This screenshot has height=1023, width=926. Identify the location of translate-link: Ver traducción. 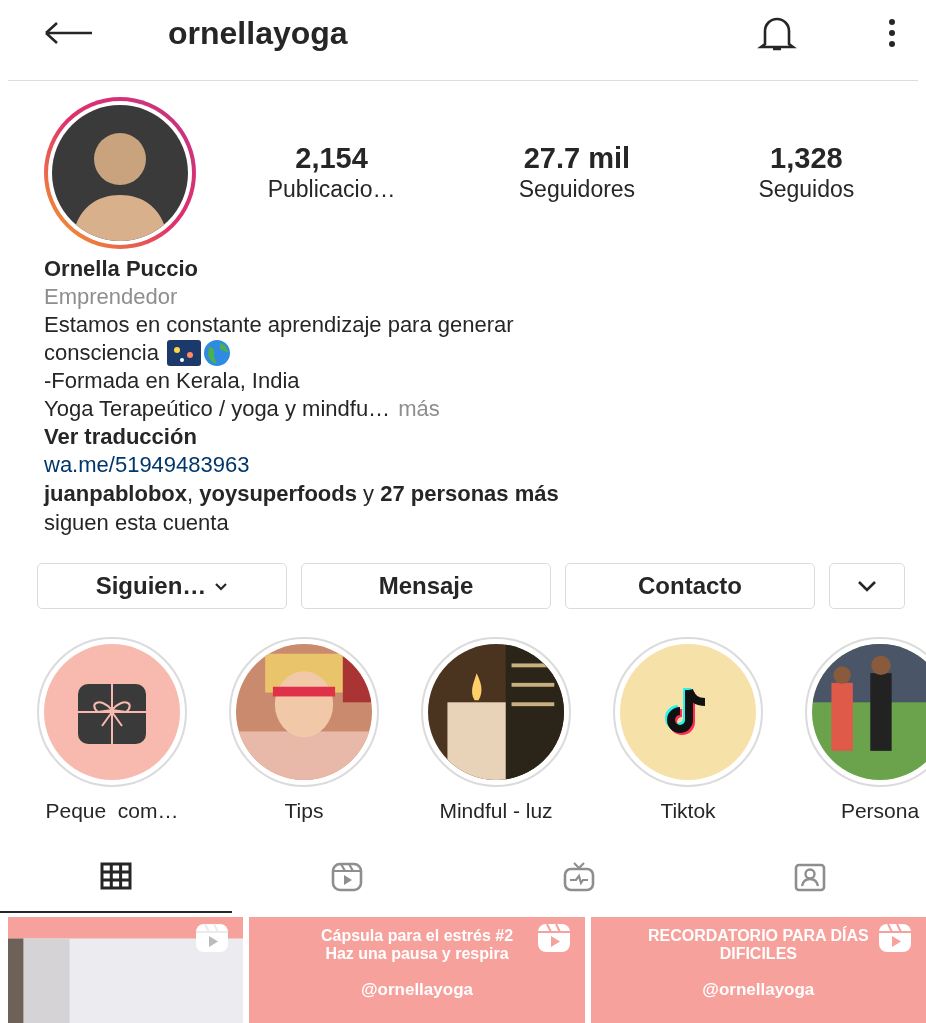
(485, 437).